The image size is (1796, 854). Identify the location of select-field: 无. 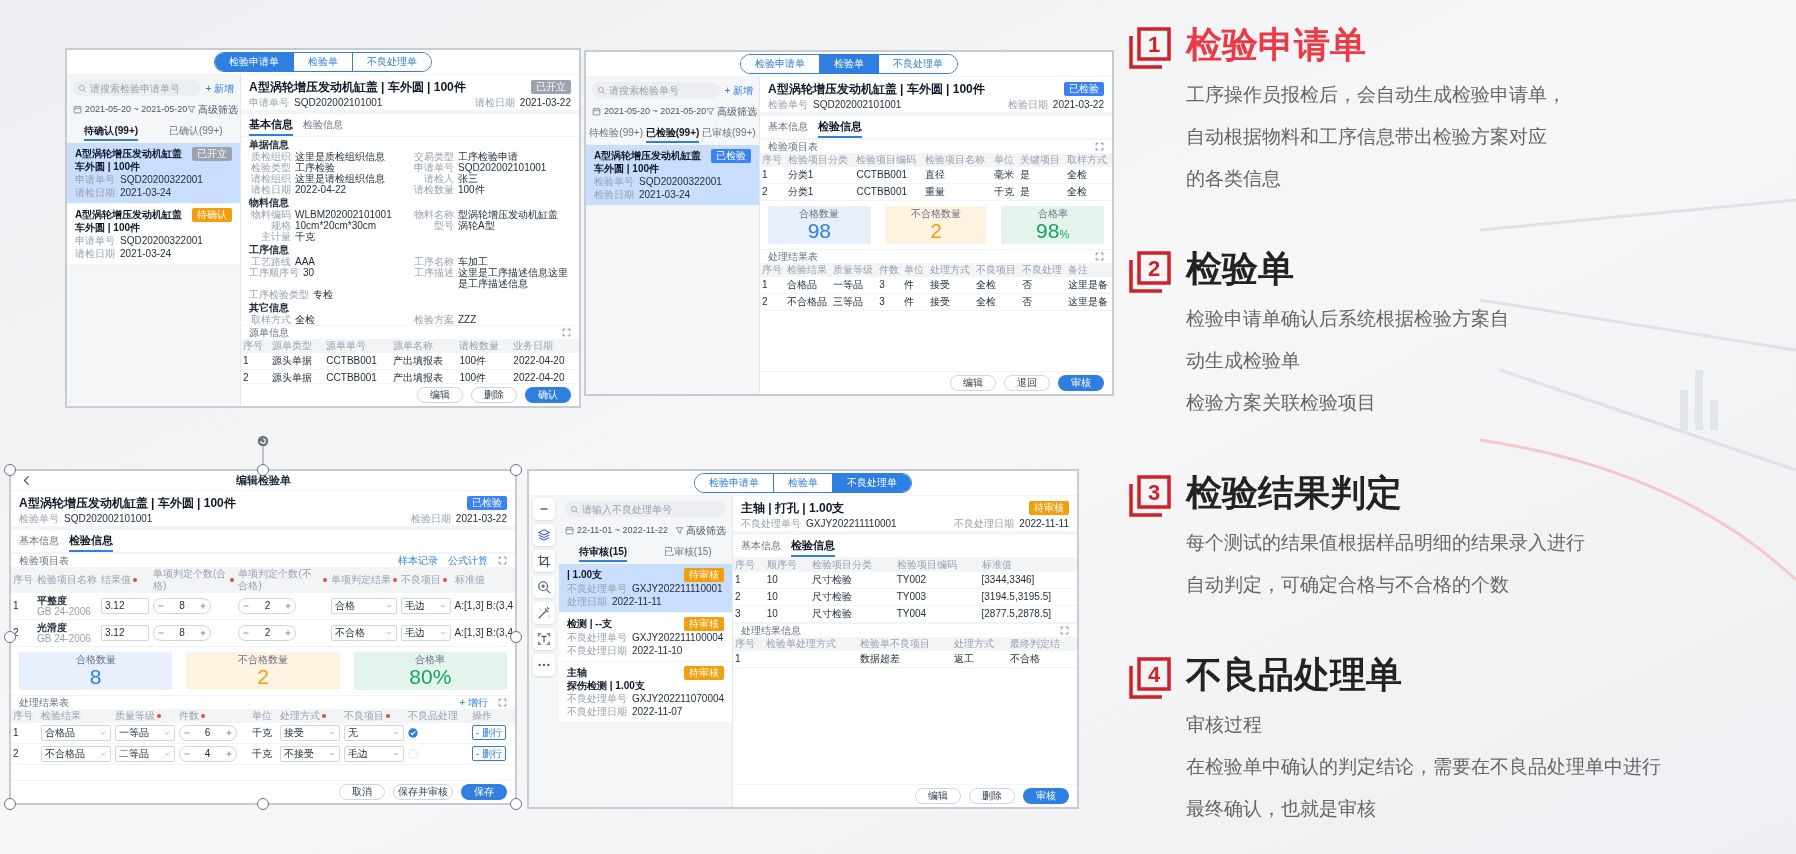
(374, 732).